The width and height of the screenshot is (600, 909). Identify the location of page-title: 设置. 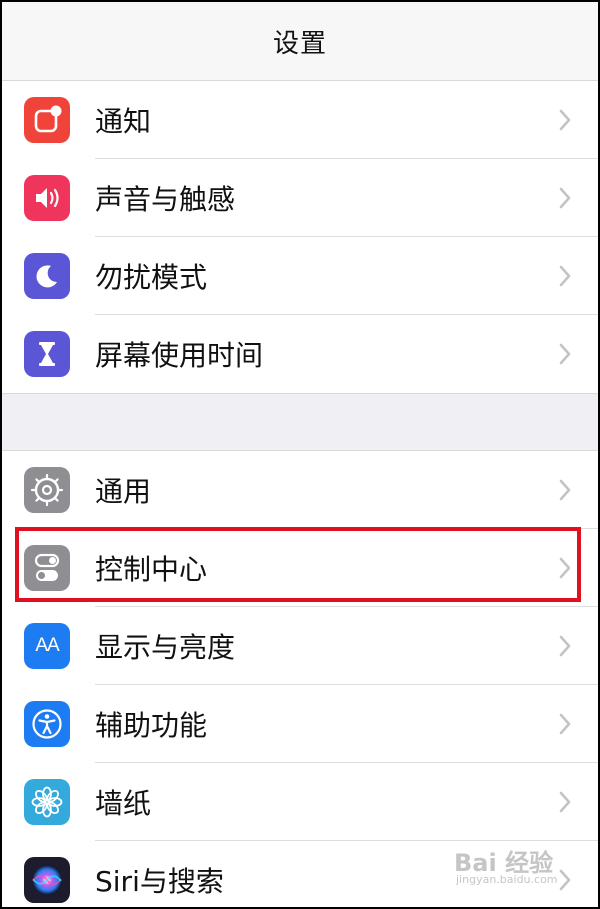
(299, 43).